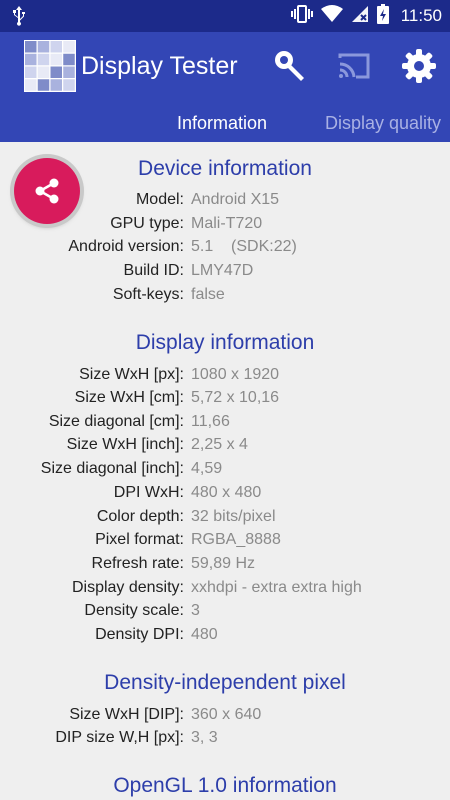 The image size is (450, 800). What do you see at coordinates (159, 66) in the screenshot?
I see `app-title: Display Tester` at bounding box center [159, 66].